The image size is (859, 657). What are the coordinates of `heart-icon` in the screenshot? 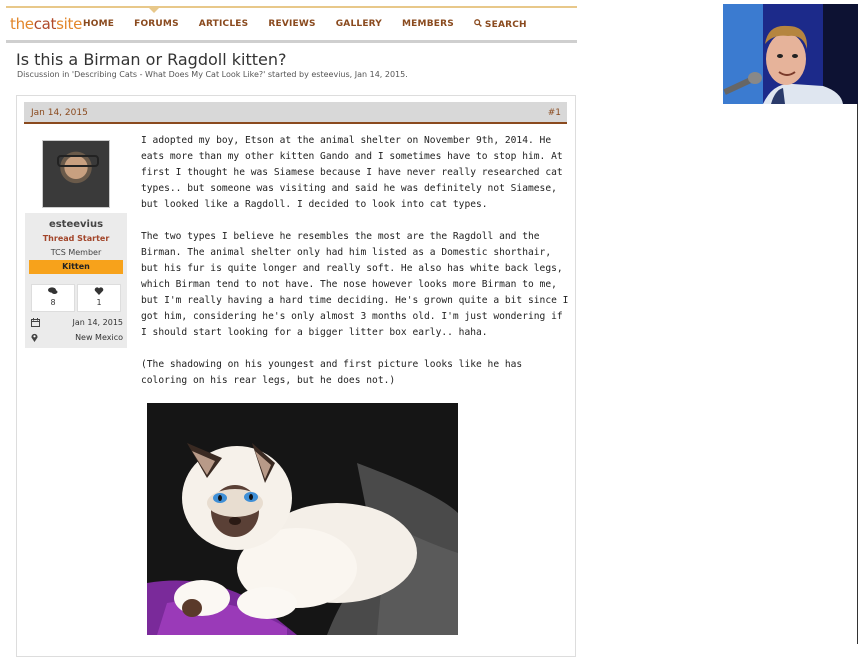 It's located at (99, 292).